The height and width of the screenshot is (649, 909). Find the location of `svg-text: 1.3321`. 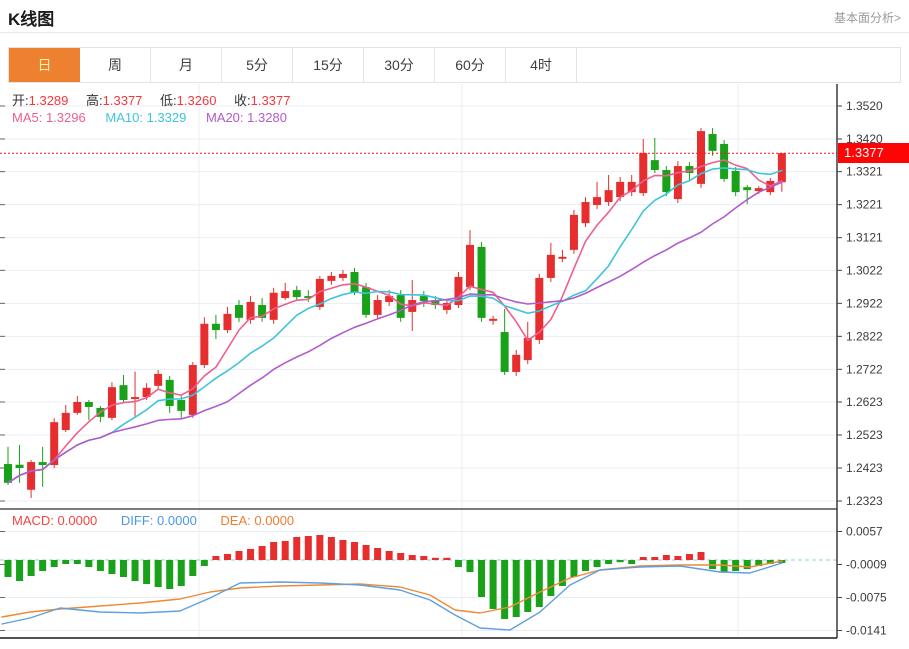

svg-text: 1.3321 is located at coordinates (864, 172).